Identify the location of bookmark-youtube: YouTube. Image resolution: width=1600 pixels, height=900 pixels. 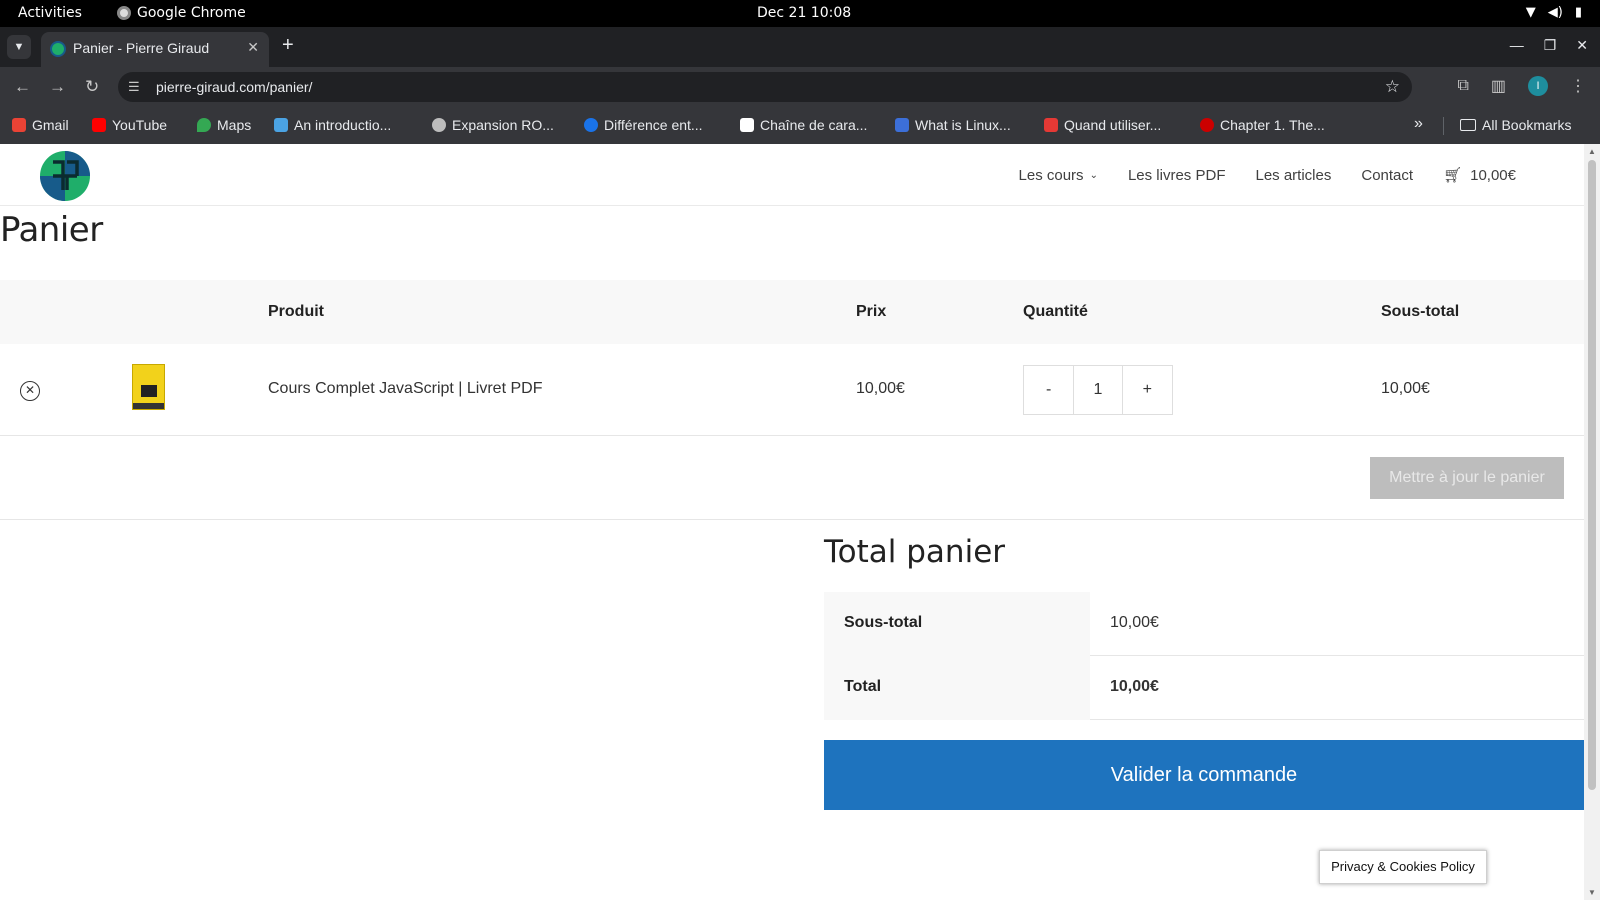
(129, 125).